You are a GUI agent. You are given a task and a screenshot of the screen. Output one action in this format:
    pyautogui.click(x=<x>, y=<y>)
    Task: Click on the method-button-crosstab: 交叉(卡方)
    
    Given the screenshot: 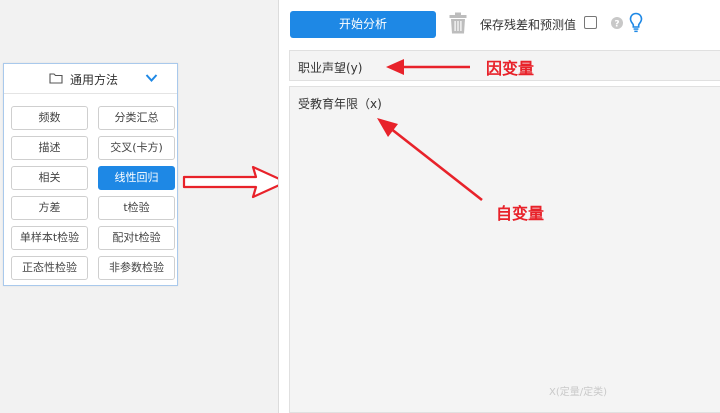 What is the action you would take?
    pyautogui.click(x=136, y=148)
    